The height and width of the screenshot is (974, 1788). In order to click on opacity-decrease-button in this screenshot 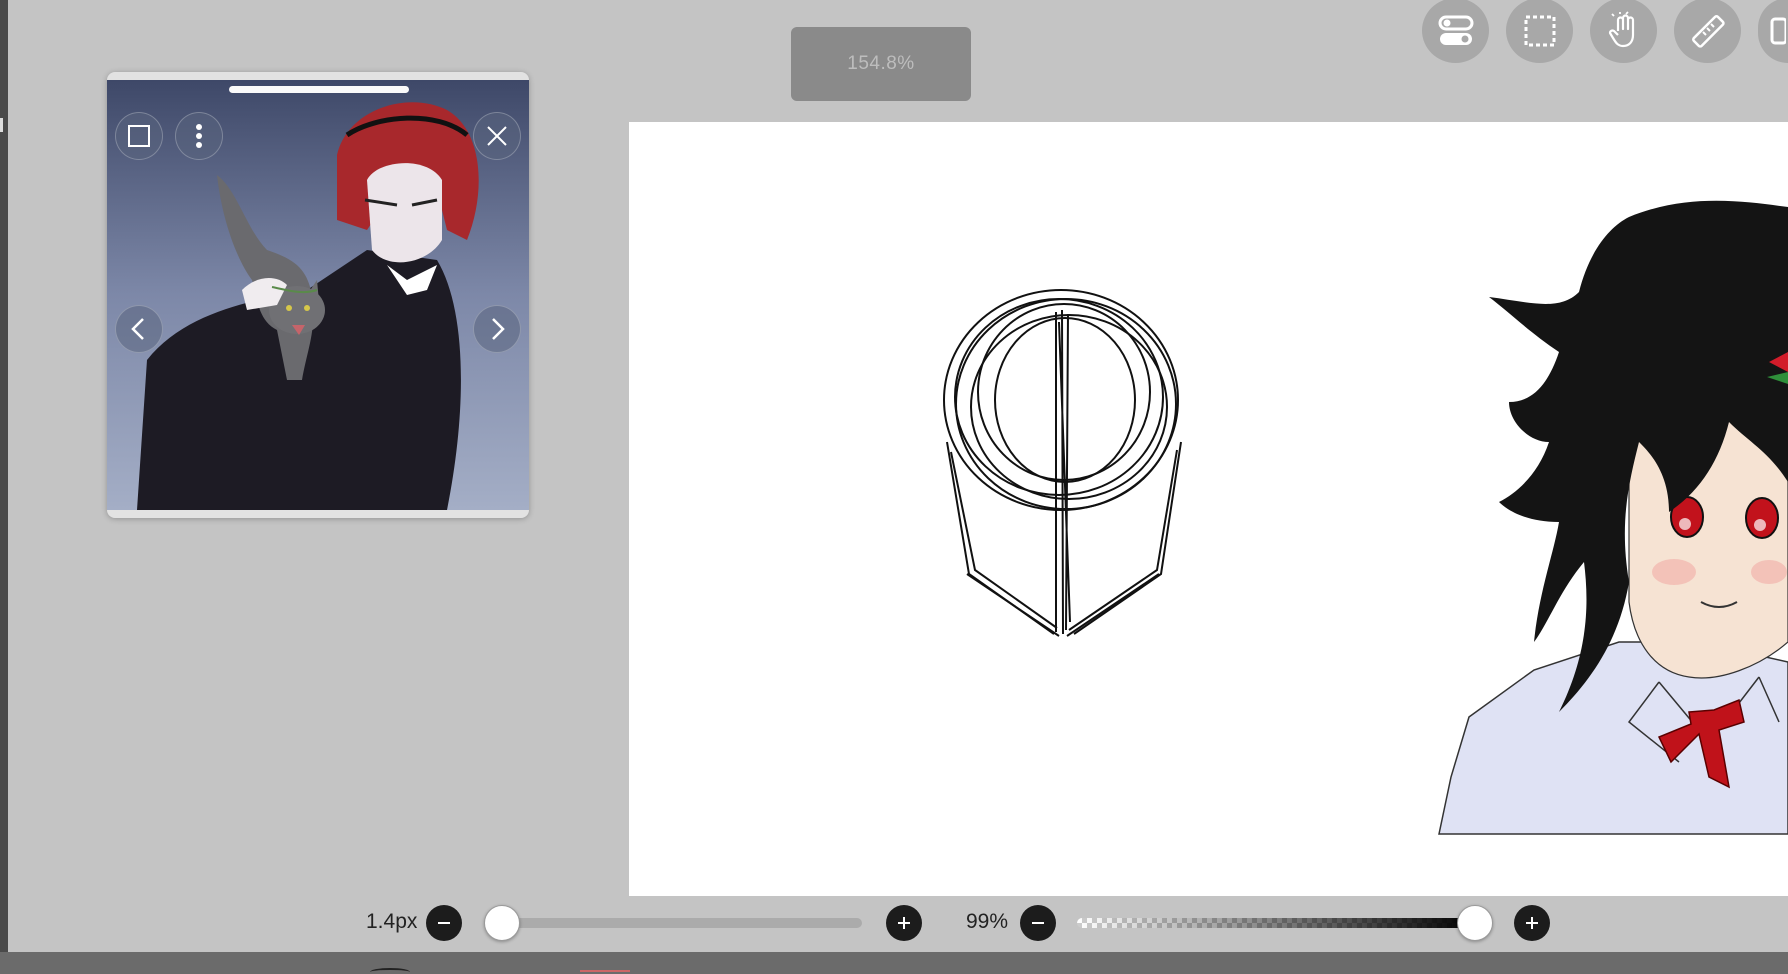, I will do `click(1038, 923)`.